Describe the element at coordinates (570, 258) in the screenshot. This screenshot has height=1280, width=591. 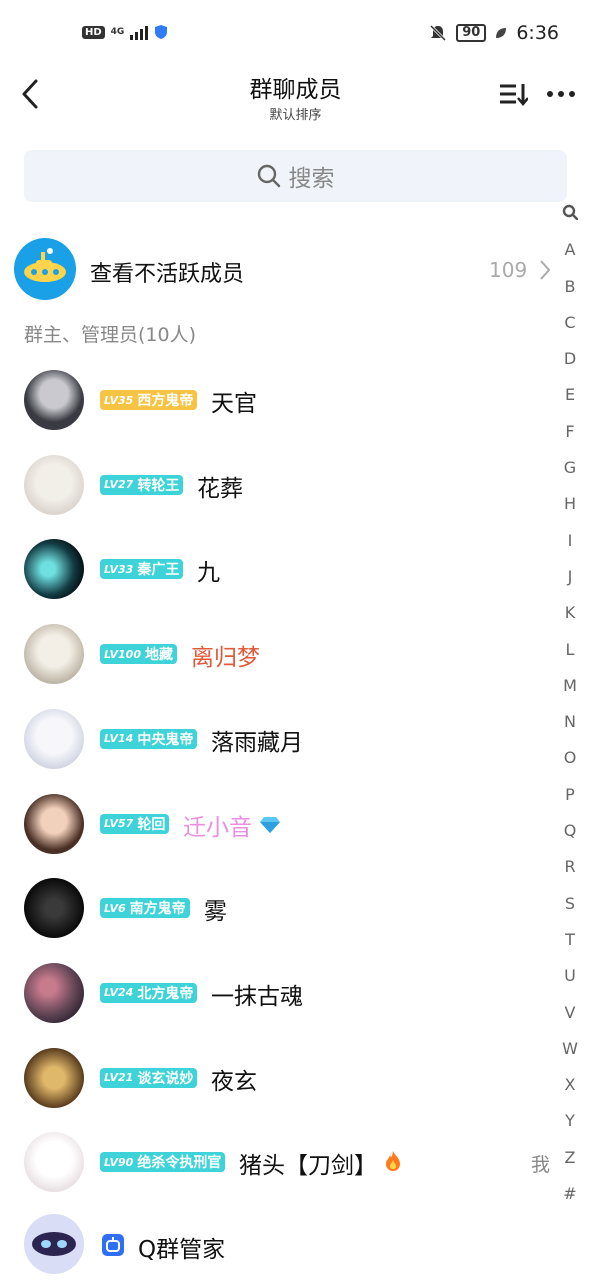
I see `index-letter: A` at that location.